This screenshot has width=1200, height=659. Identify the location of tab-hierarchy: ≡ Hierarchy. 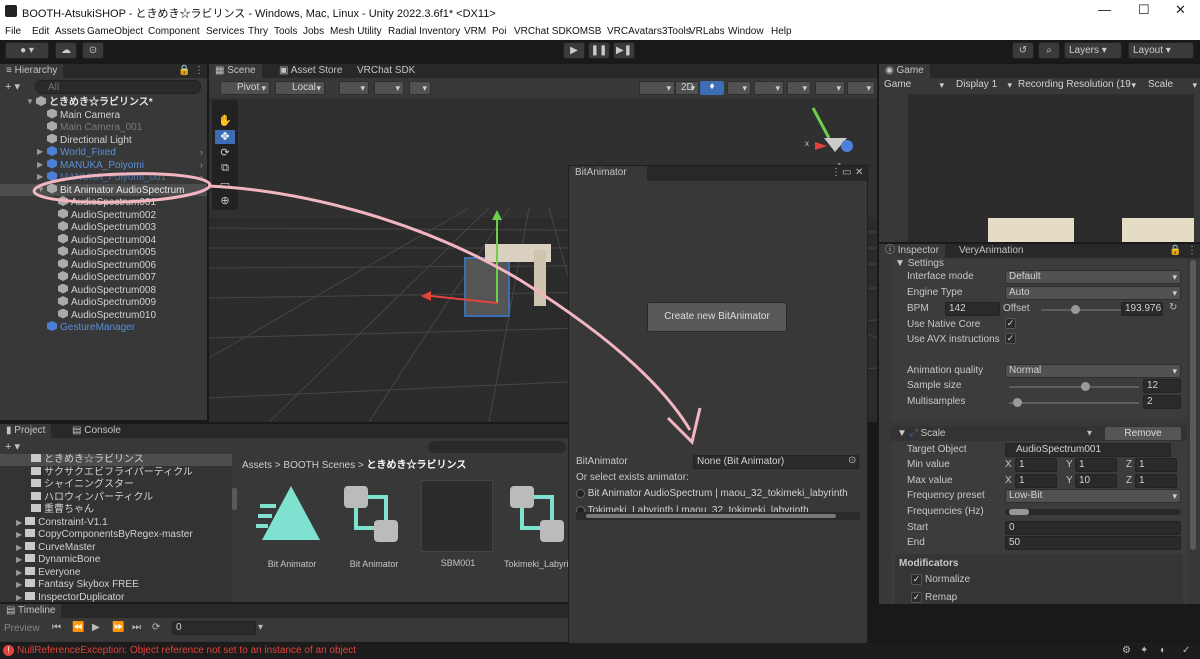
(32, 71).